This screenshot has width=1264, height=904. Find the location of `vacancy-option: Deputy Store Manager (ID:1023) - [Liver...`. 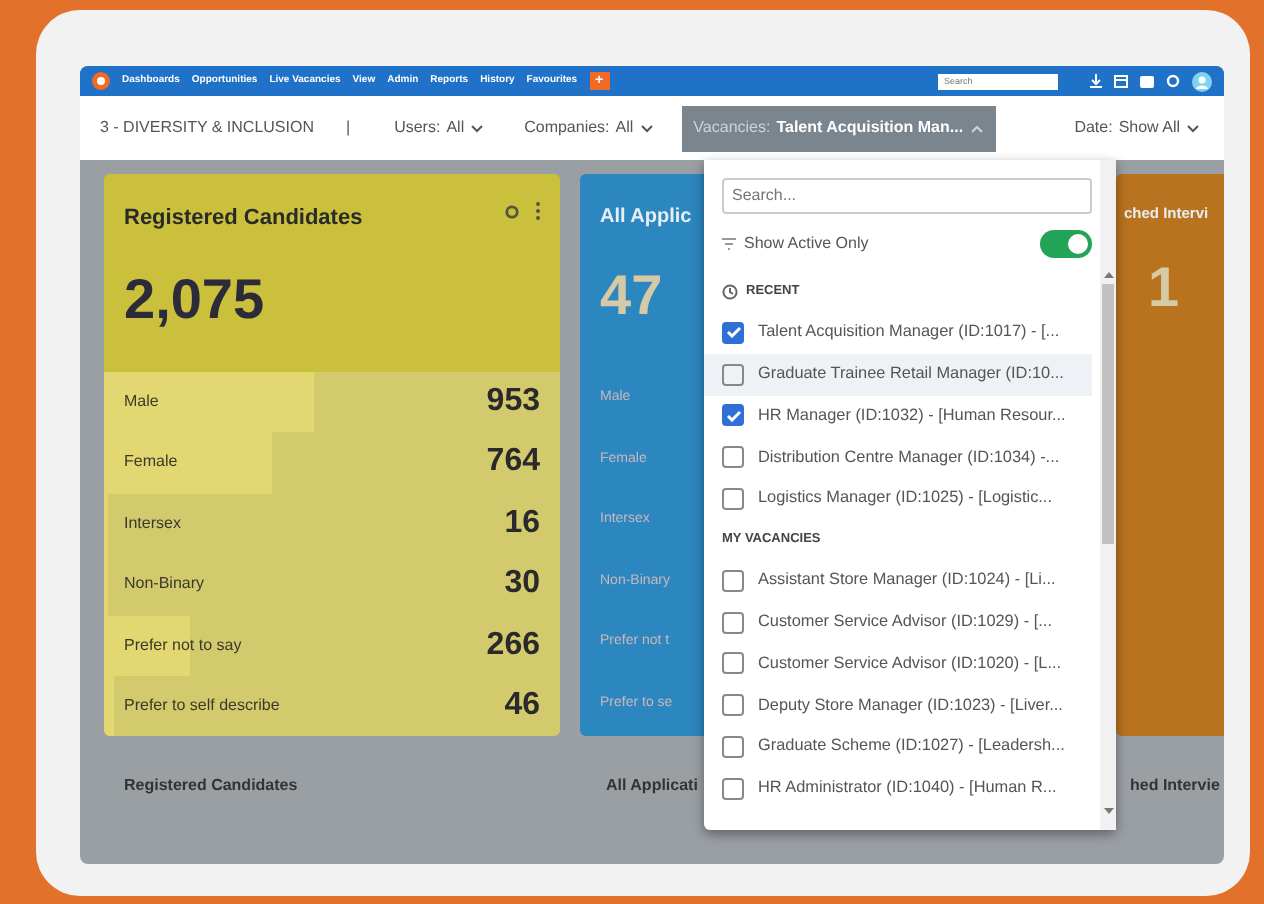

vacancy-option: Deputy Store Manager (ID:1023) - [Liver... is located at coordinates (898, 705).